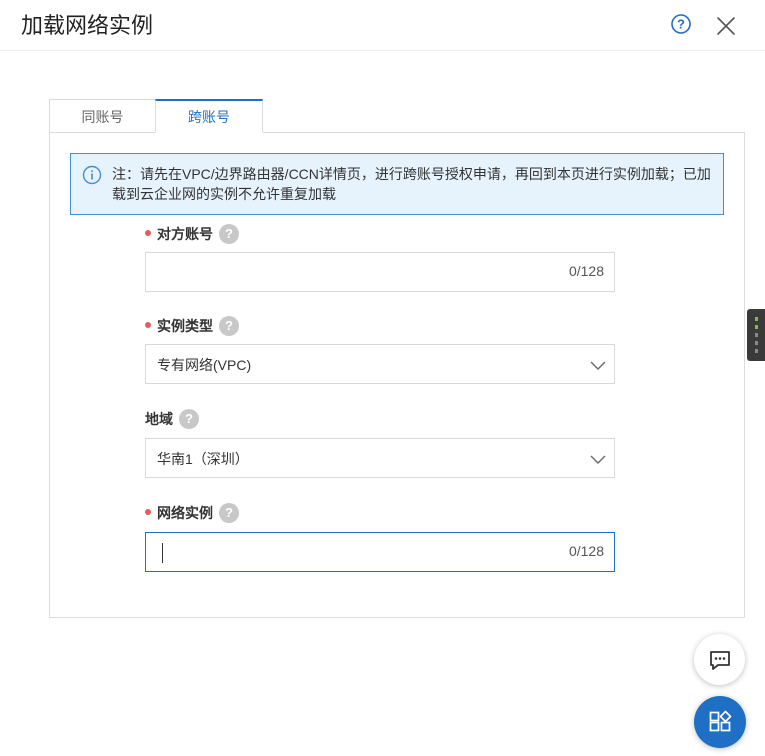 Image resolution: width=765 pixels, height=756 pixels. What do you see at coordinates (162, 553) in the screenshot?
I see `text-caret` at bounding box center [162, 553].